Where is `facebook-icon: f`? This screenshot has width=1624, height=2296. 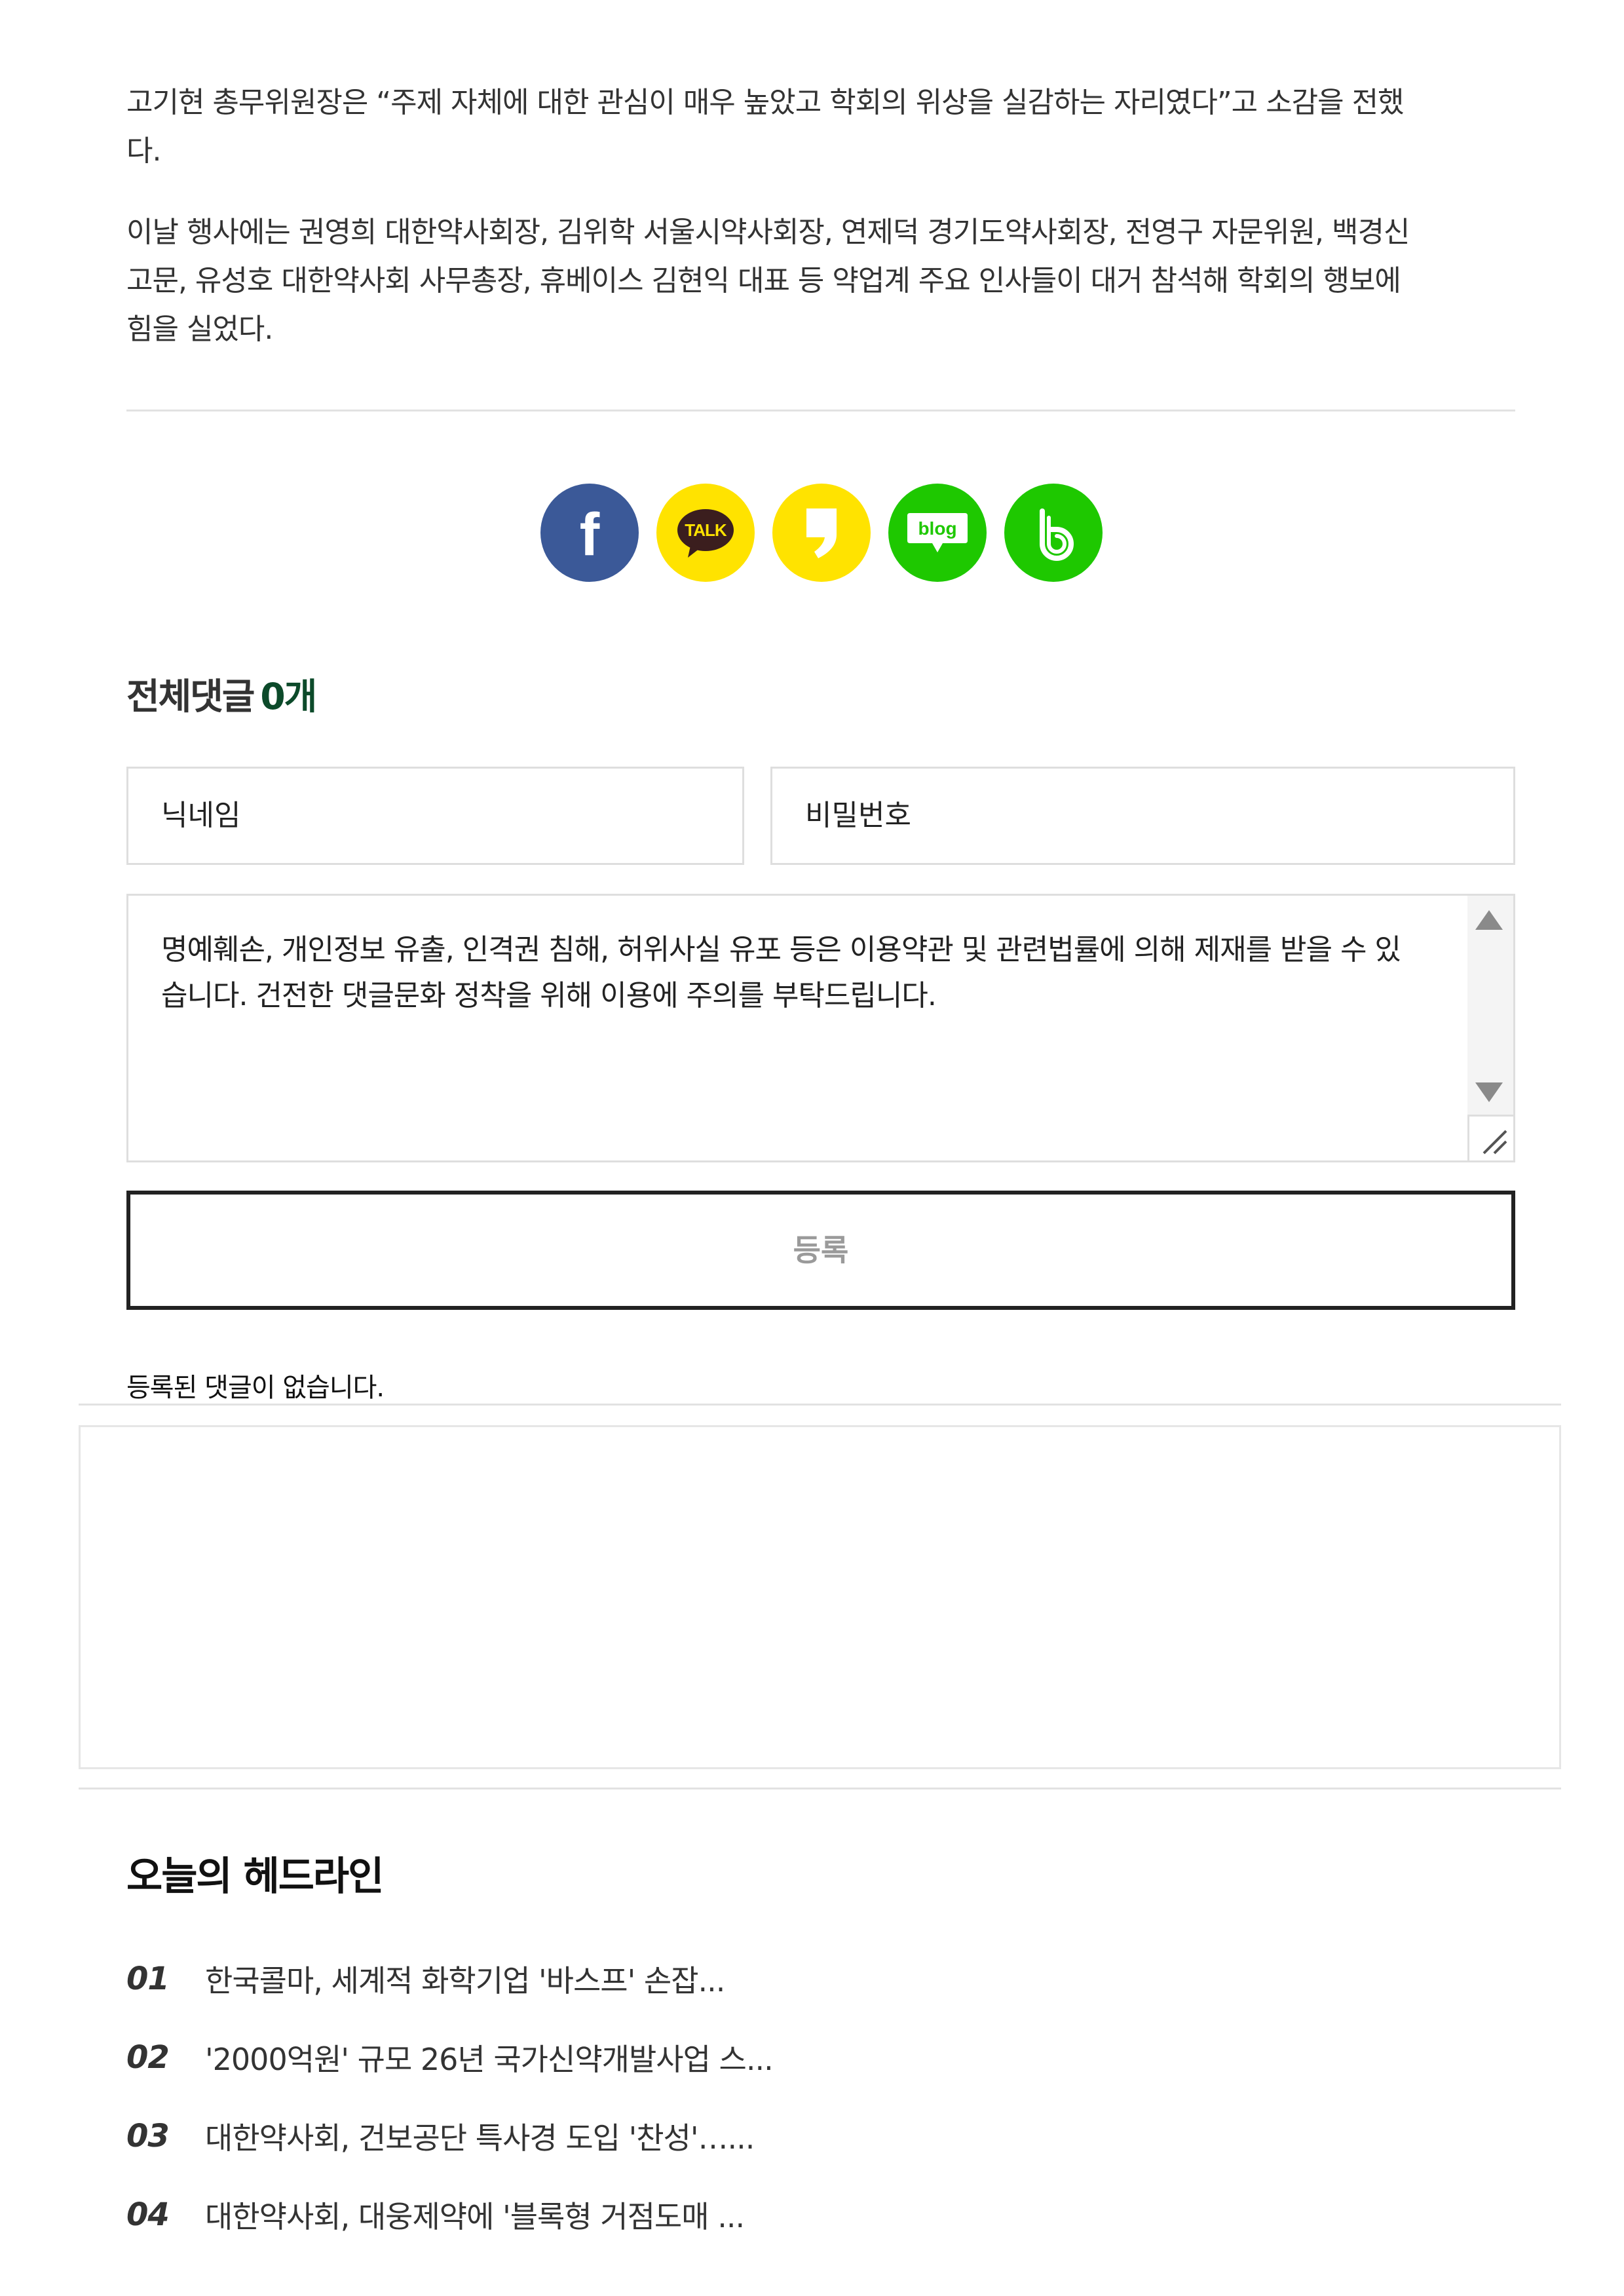 facebook-icon: f is located at coordinates (589, 534).